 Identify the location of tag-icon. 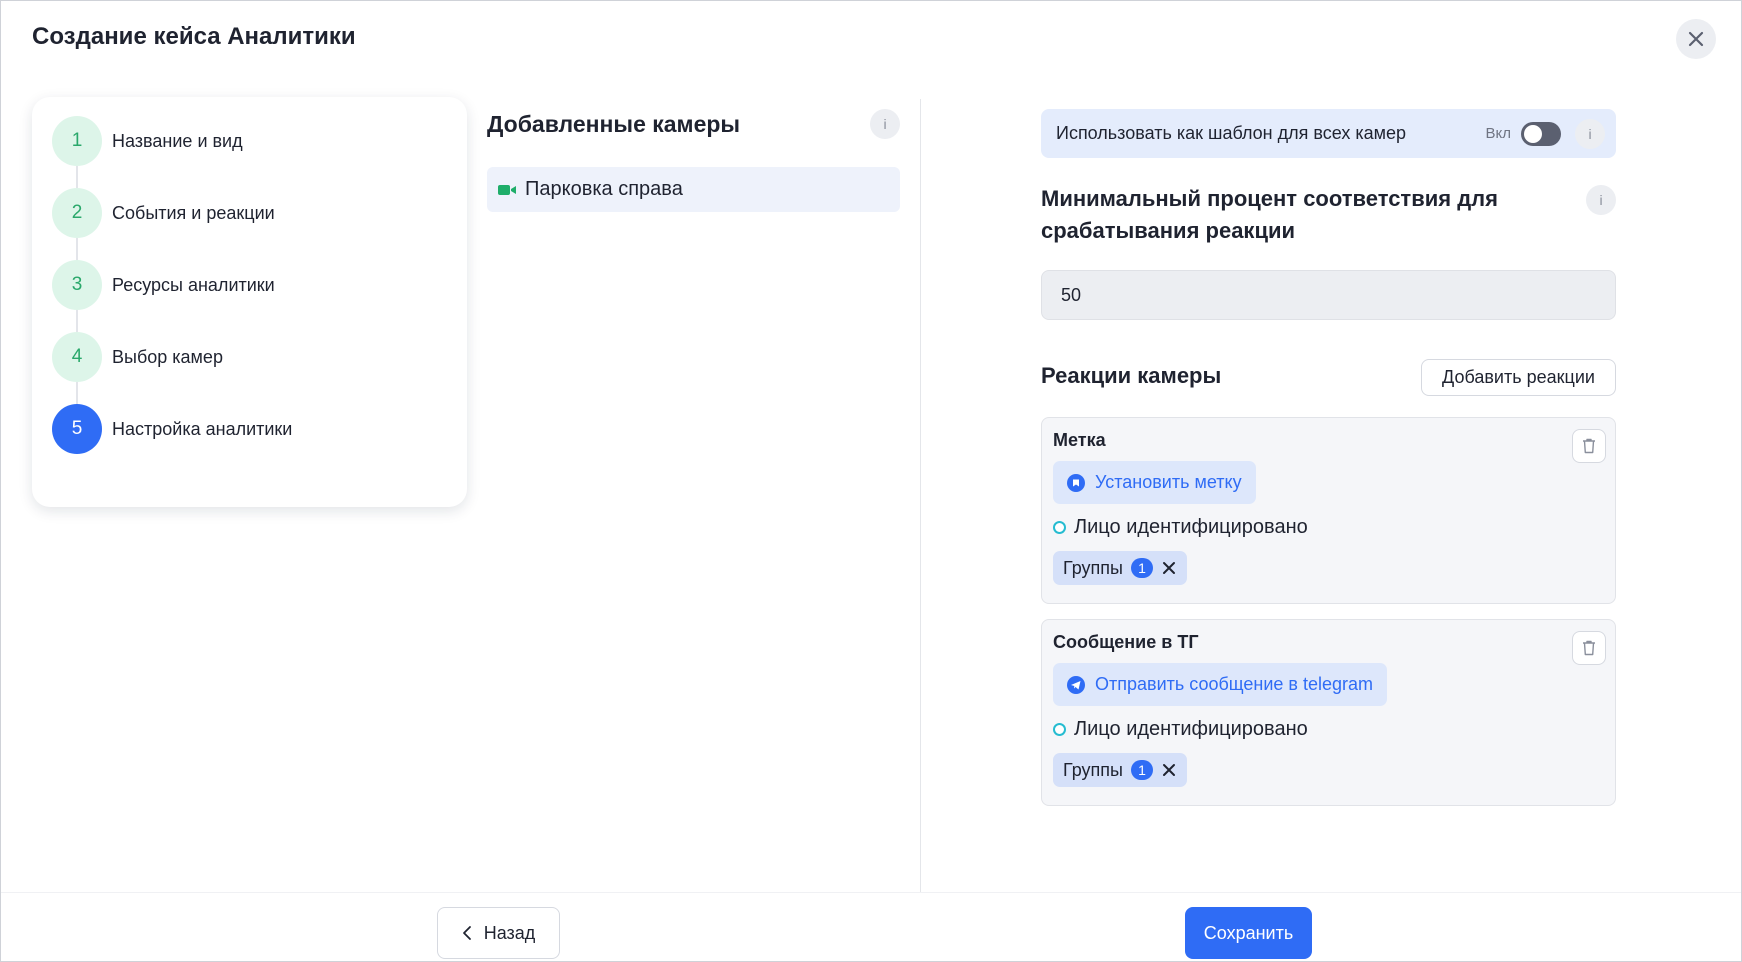
(1076, 482).